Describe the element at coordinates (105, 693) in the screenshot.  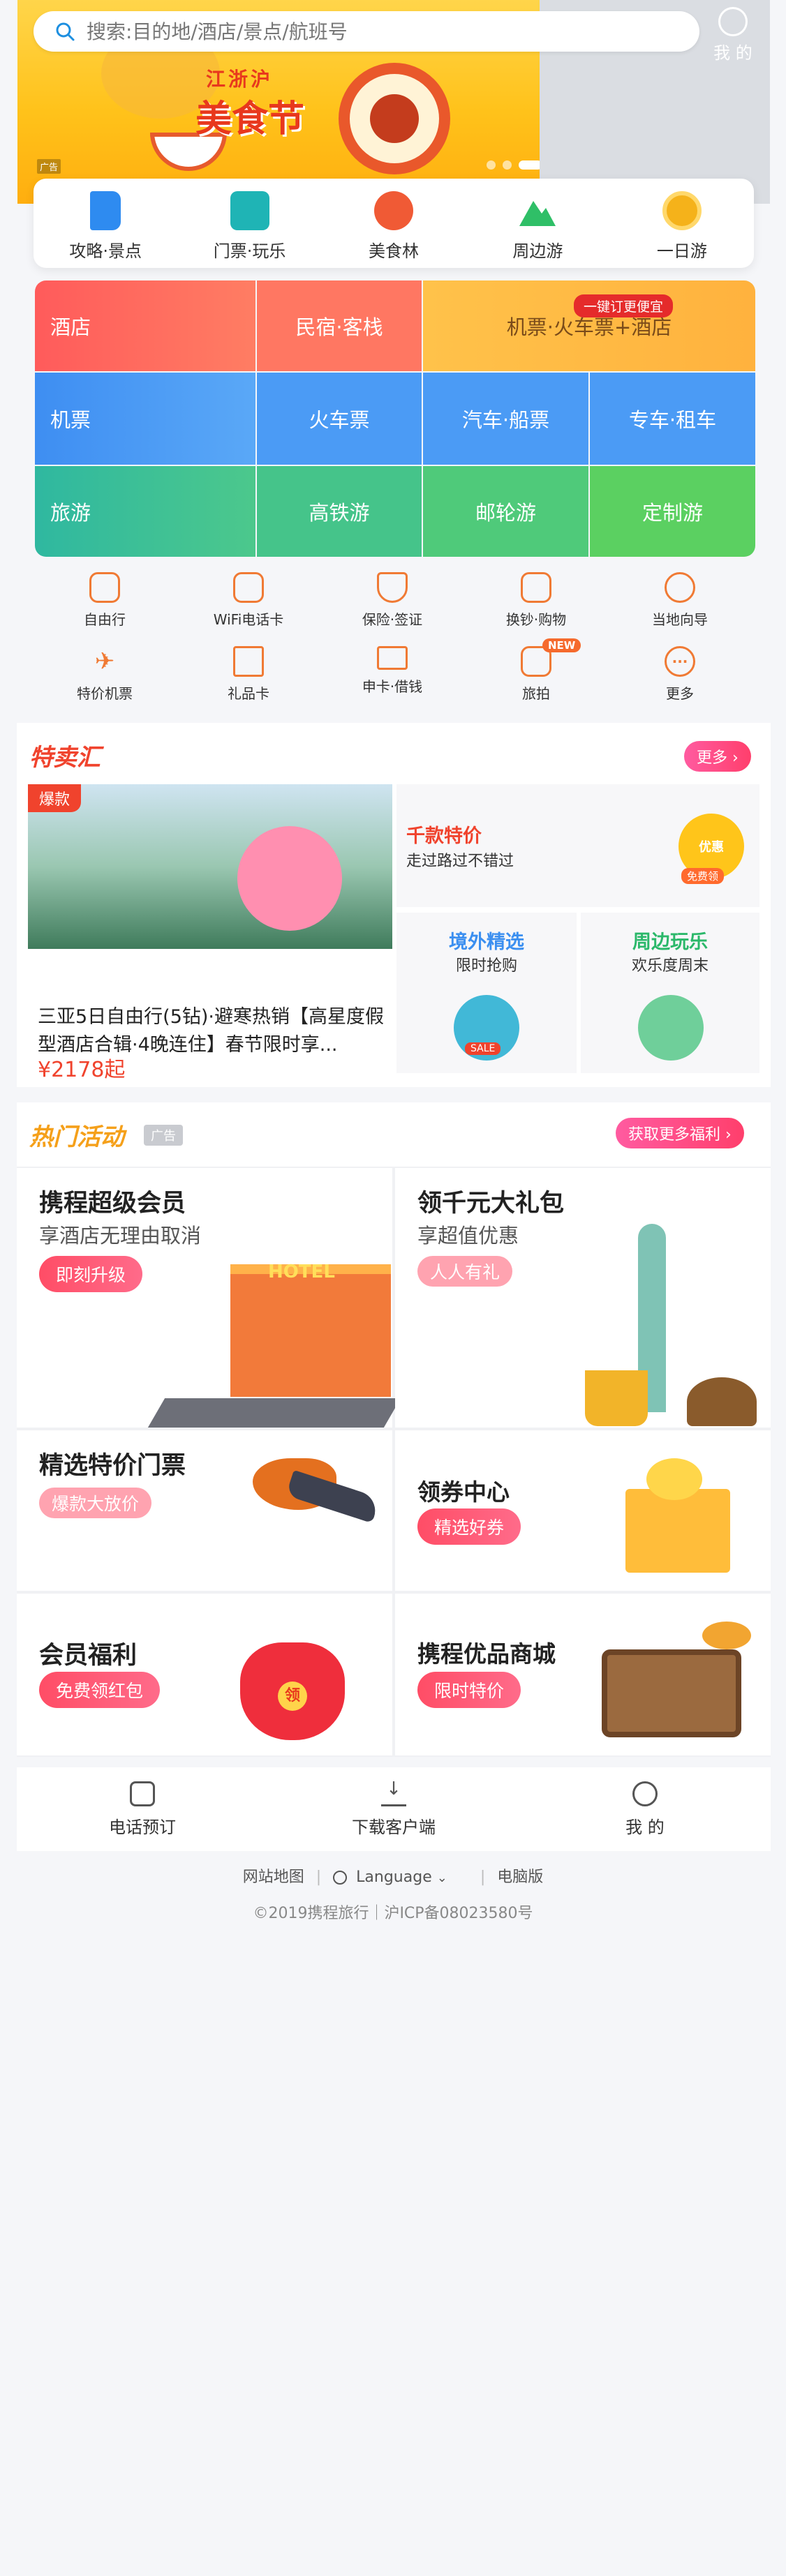
I see `icon-label: 特价机票` at that location.